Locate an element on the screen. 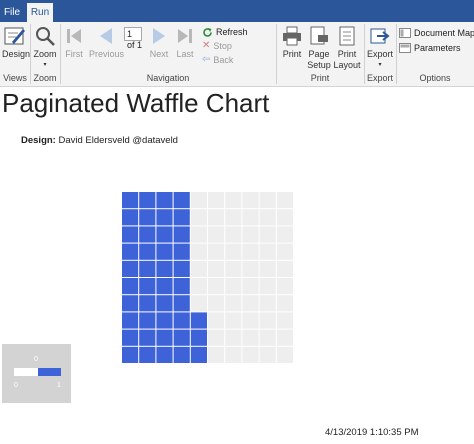 The width and height of the screenshot is (474, 444). zoom-dropdown-icon: ▾ is located at coordinates (45, 65).